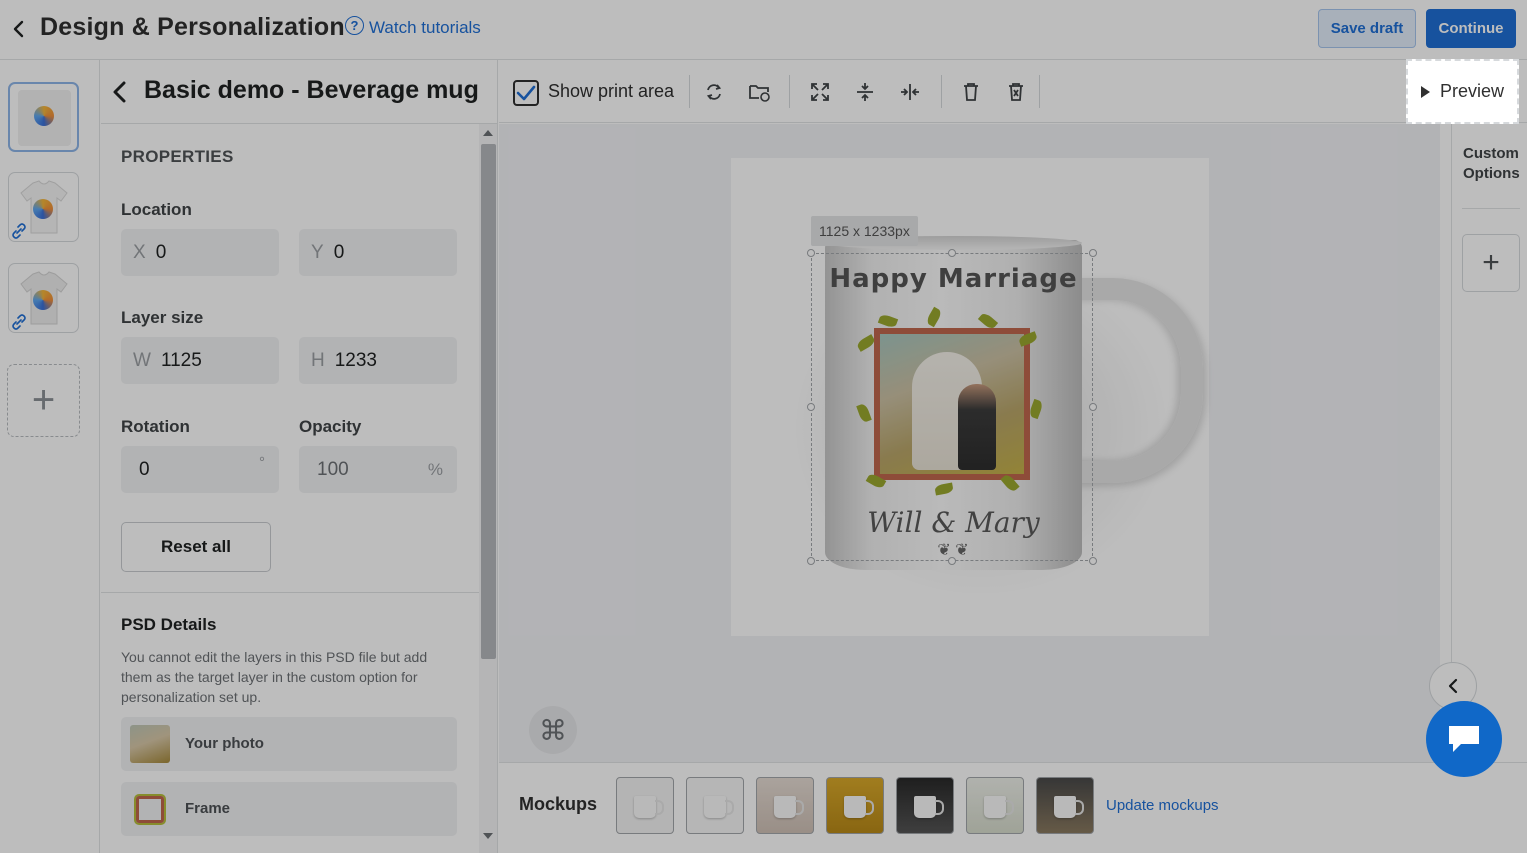  I want to click on show-print-area-checkbox, so click(526, 93).